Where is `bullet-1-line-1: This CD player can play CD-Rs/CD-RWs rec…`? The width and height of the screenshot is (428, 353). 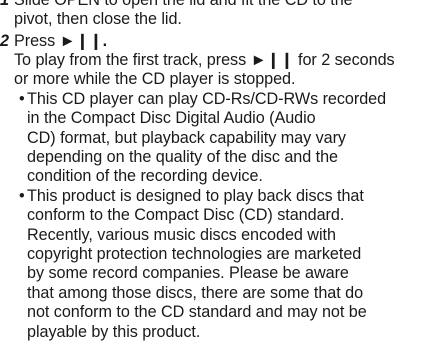 bullet-1-line-1: This CD player can play CD-Rs/CD-RWs rec… is located at coordinates (207, 98).